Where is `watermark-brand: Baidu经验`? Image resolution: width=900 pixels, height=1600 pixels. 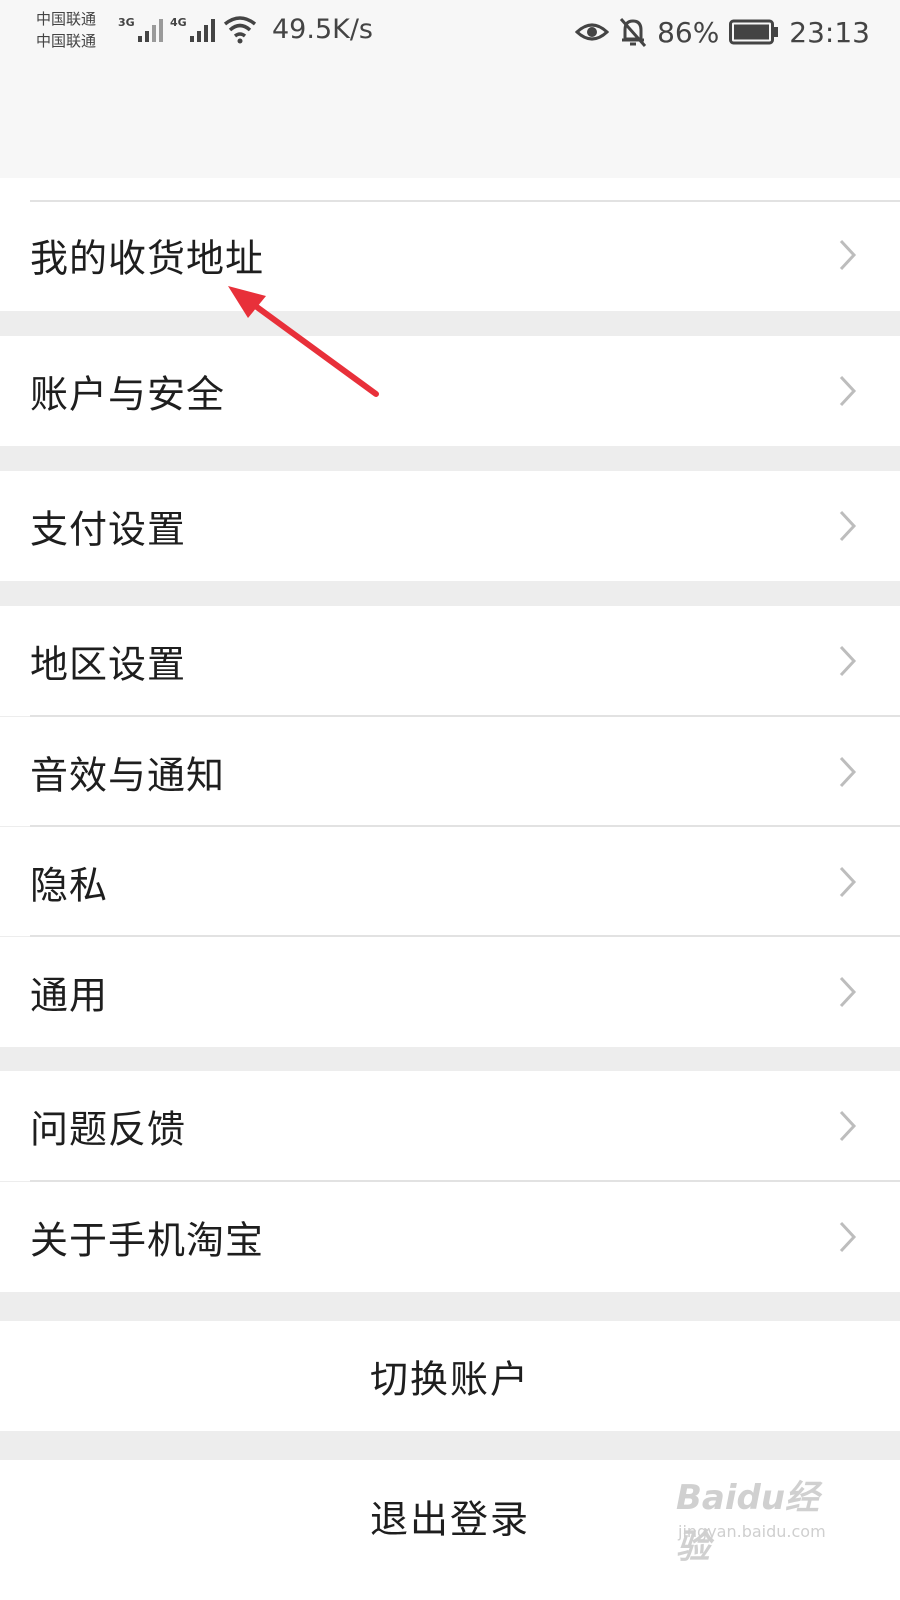 watermark-brand: Baidu经验 is located at coordinates (748, 1522).